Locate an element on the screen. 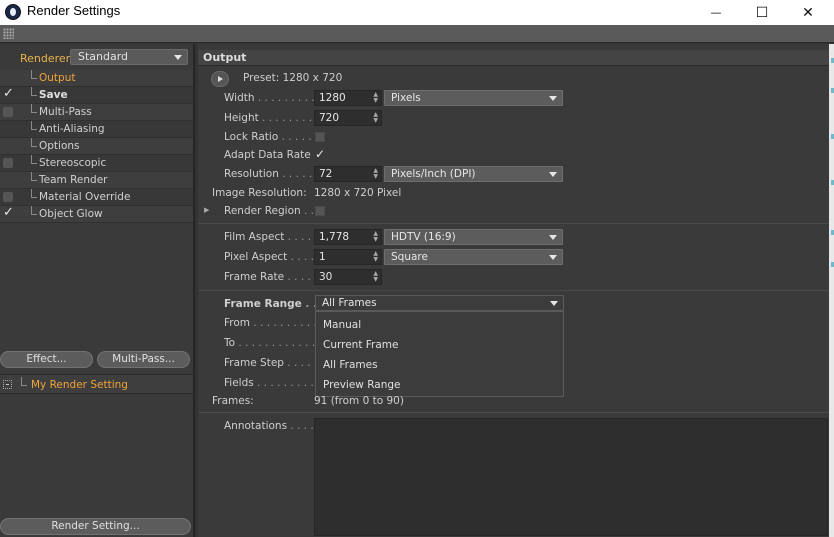  resolution-input: 72 ▲ ▼ is located at coordinates (348, 174).